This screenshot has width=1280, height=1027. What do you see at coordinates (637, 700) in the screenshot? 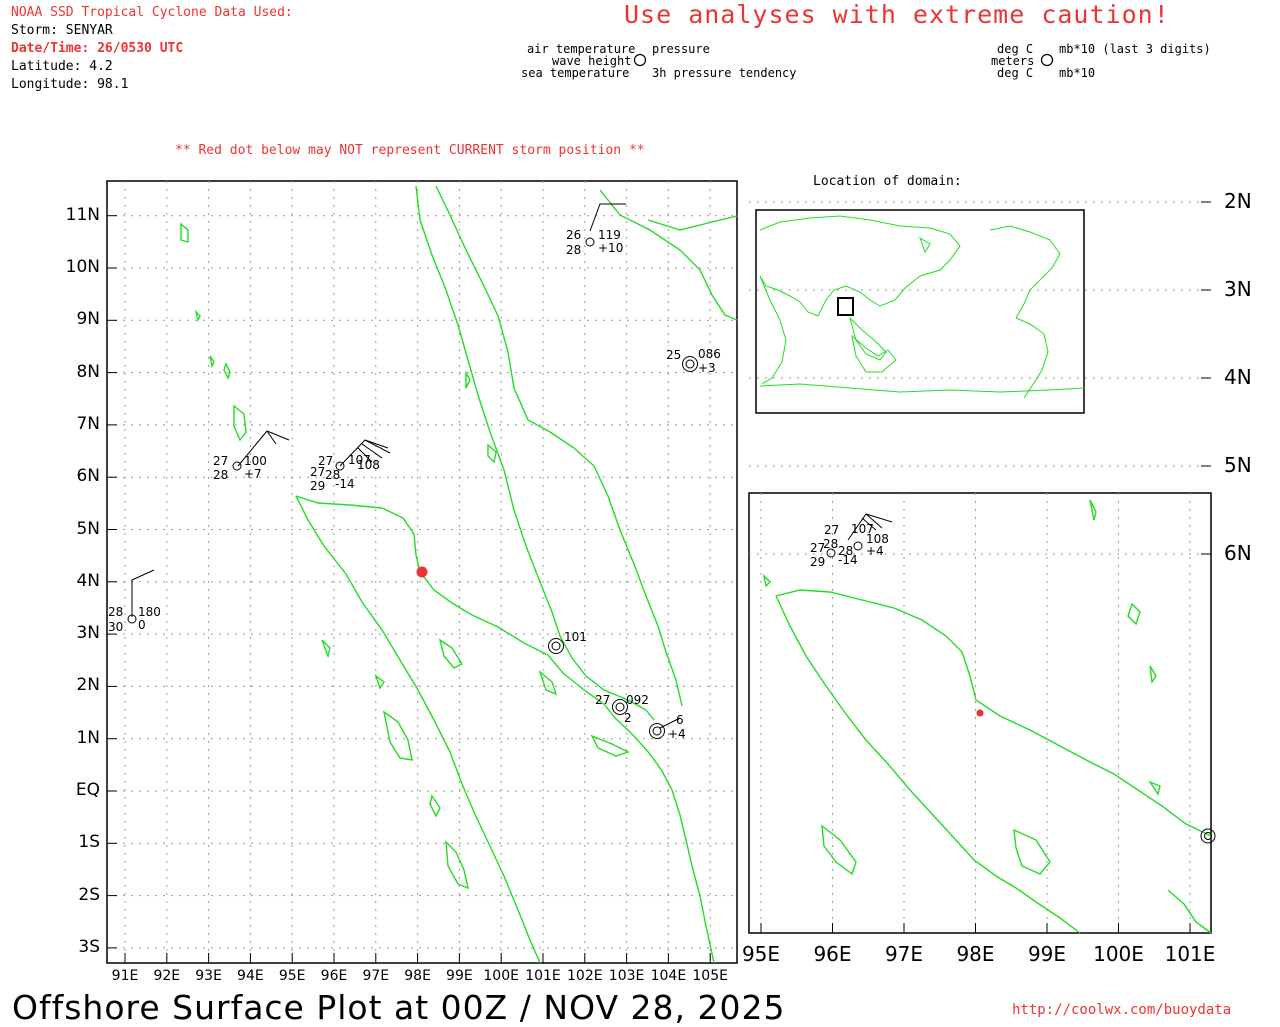
I see `station-s8-pressure: 092` at bounding box center [637, 700].